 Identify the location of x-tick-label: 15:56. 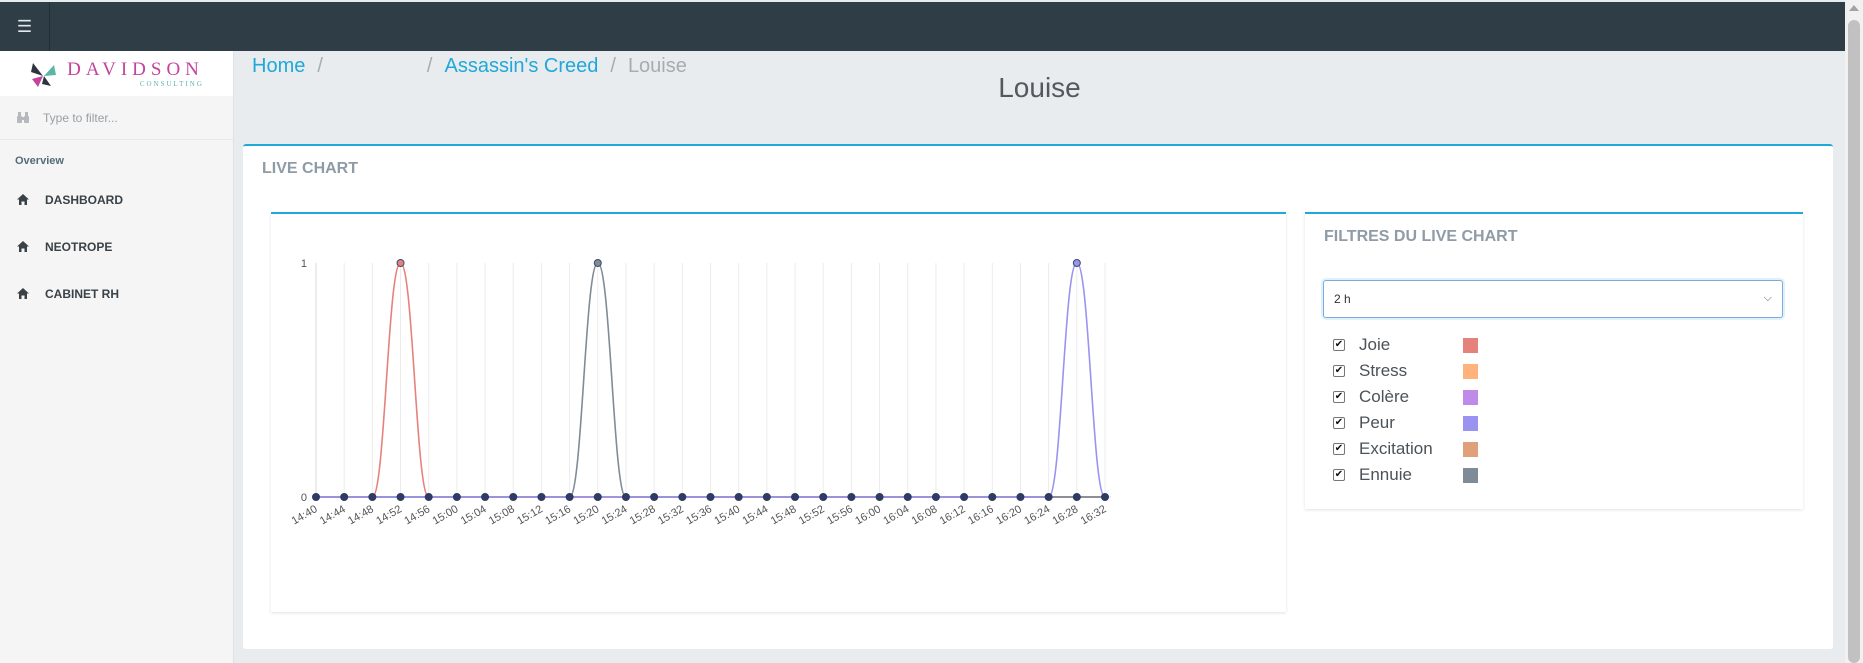
(840, 515).